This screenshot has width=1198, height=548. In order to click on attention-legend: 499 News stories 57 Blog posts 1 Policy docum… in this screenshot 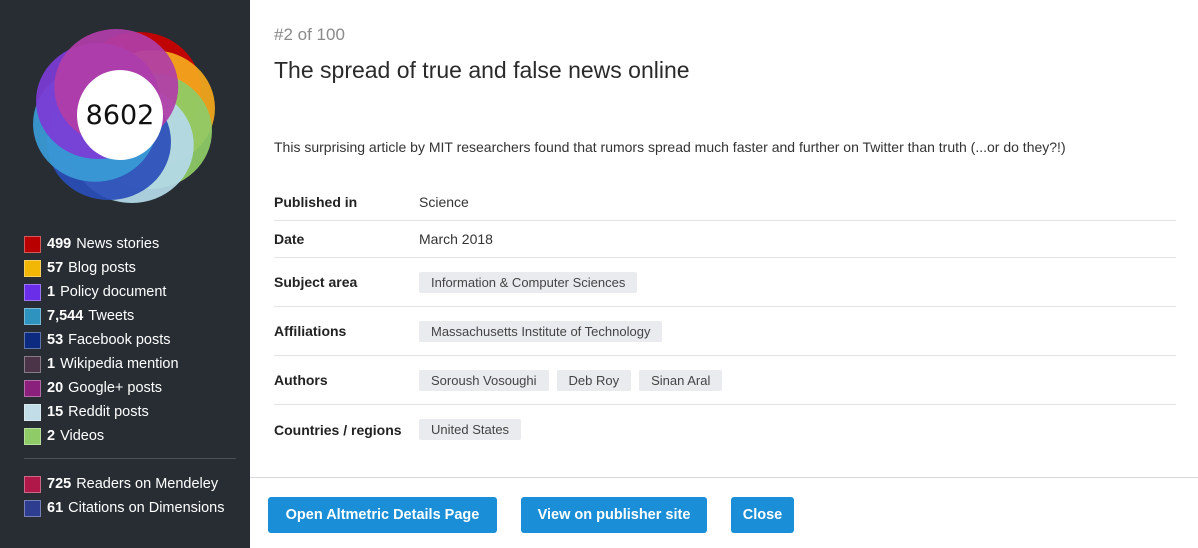, I will do `click(130, 376)`.